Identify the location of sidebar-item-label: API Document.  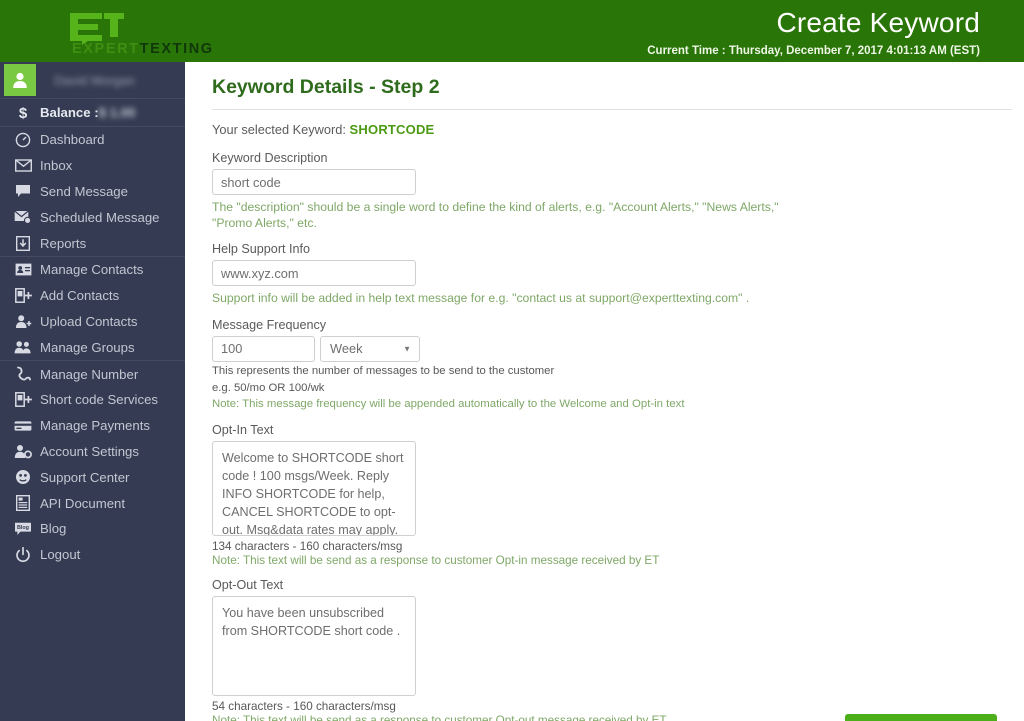
(83, 503).